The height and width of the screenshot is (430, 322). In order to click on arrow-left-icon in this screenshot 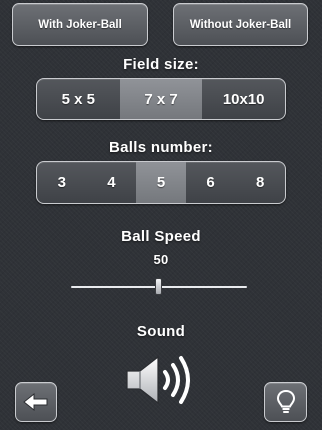, I will do `click(35, 402)`.